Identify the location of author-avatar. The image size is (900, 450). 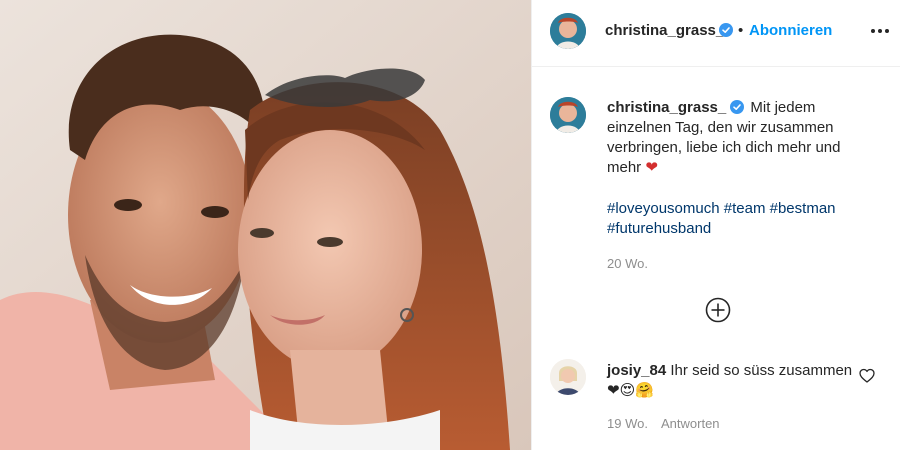
(568, 31).